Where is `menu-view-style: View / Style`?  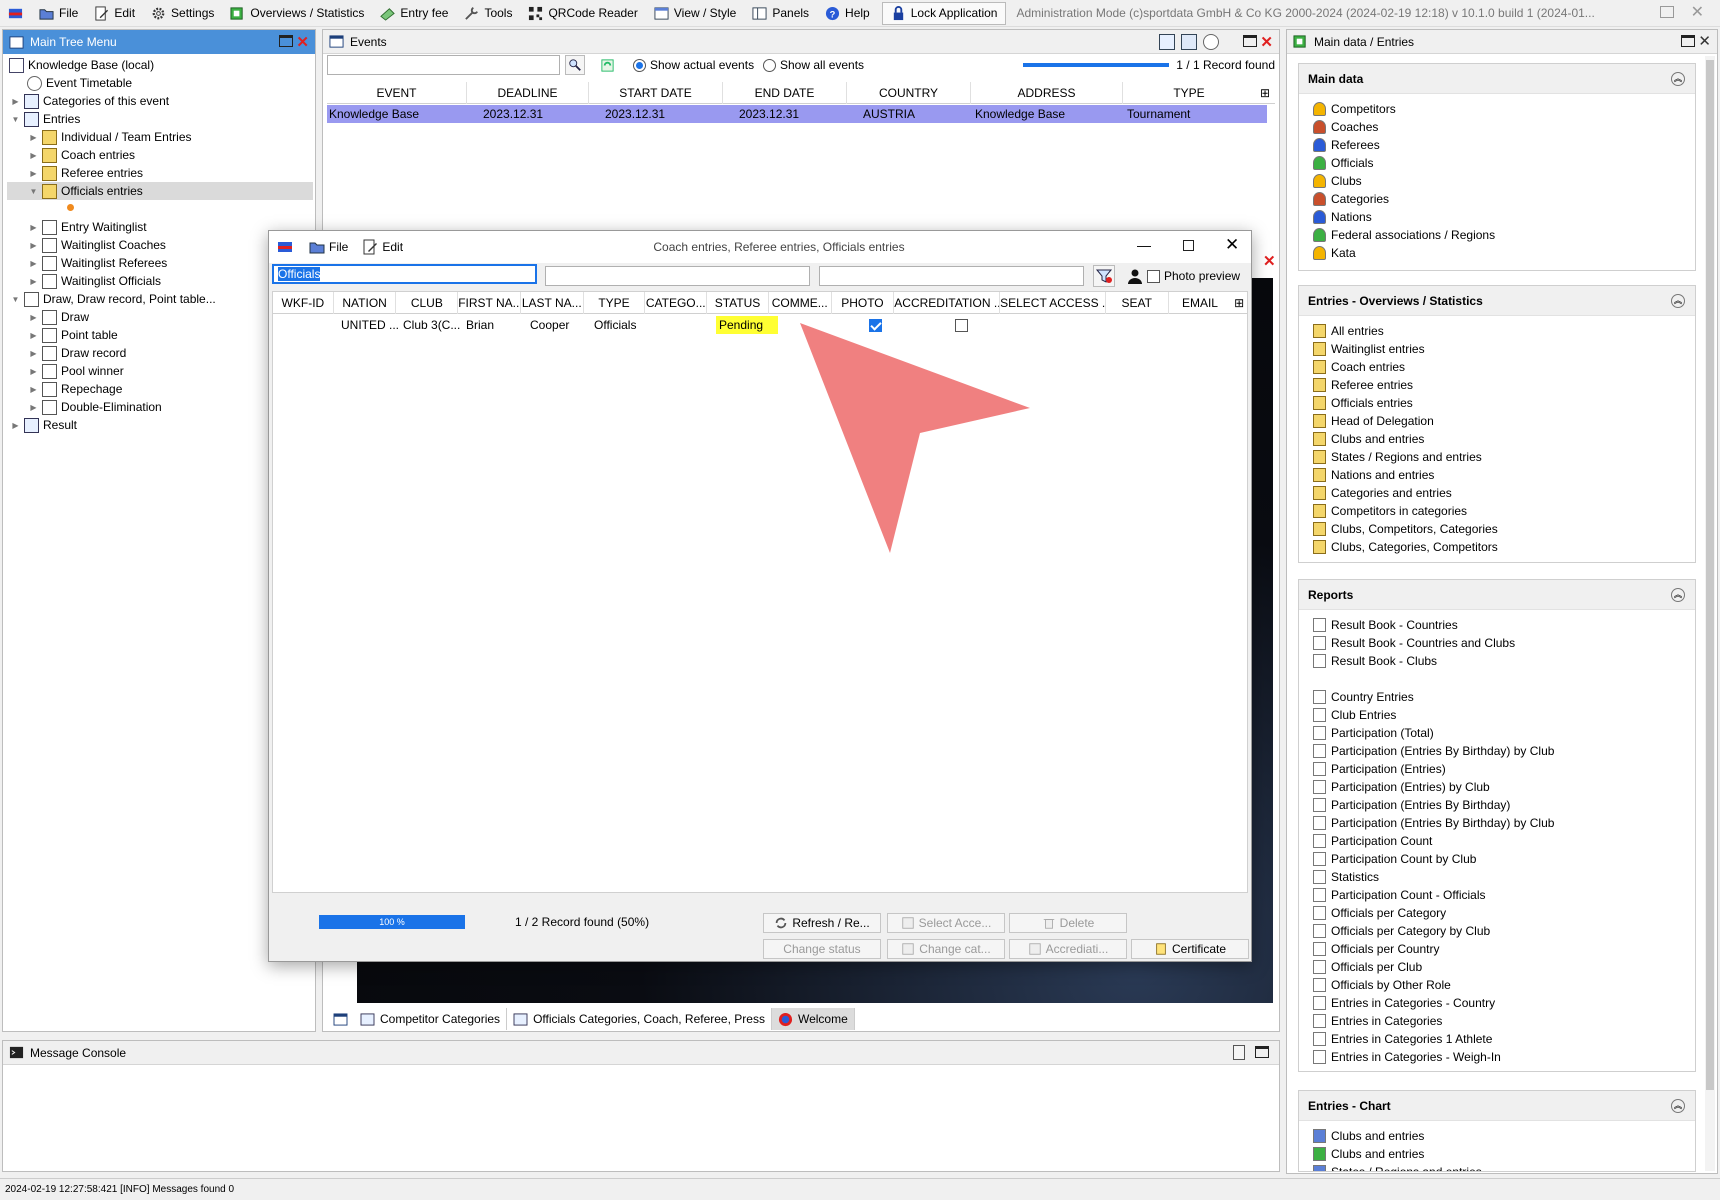
menu-view-style: View / Style is located at coordinates (695, 13).